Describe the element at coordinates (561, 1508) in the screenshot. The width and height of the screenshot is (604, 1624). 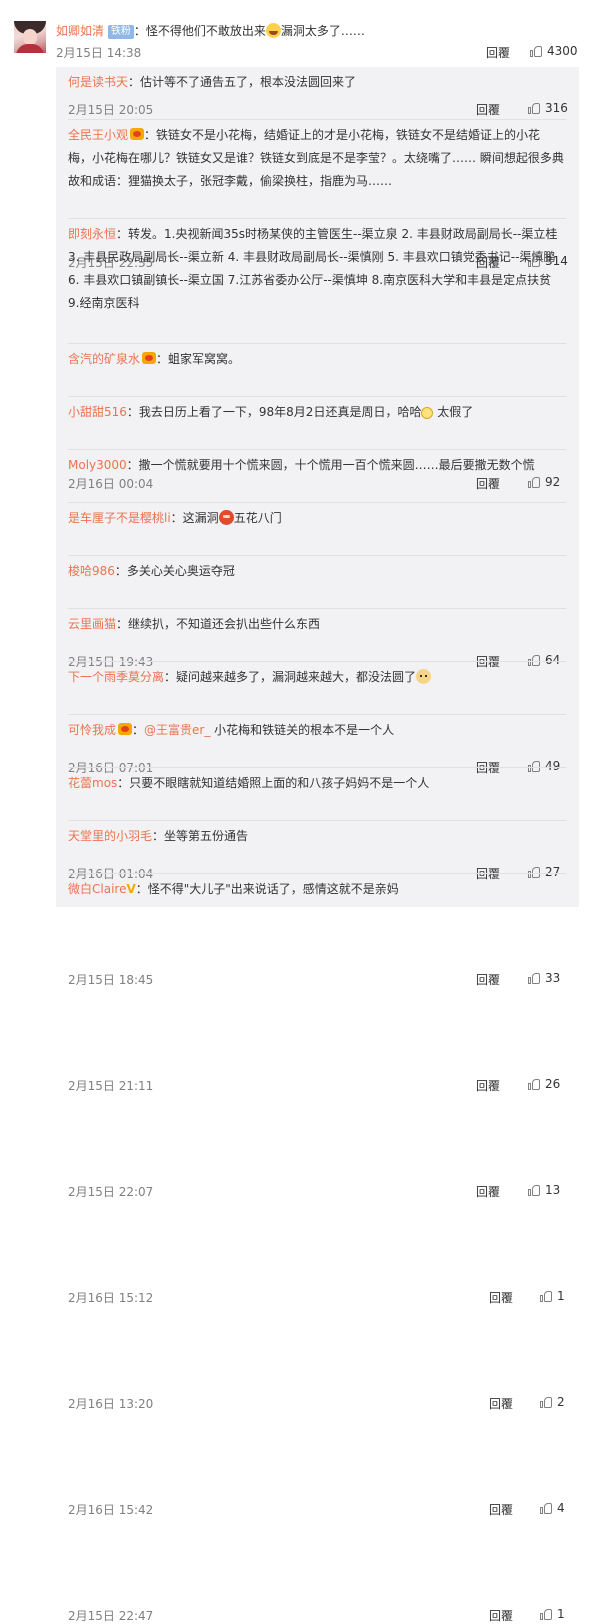
I see `like-count: 4` at that location.